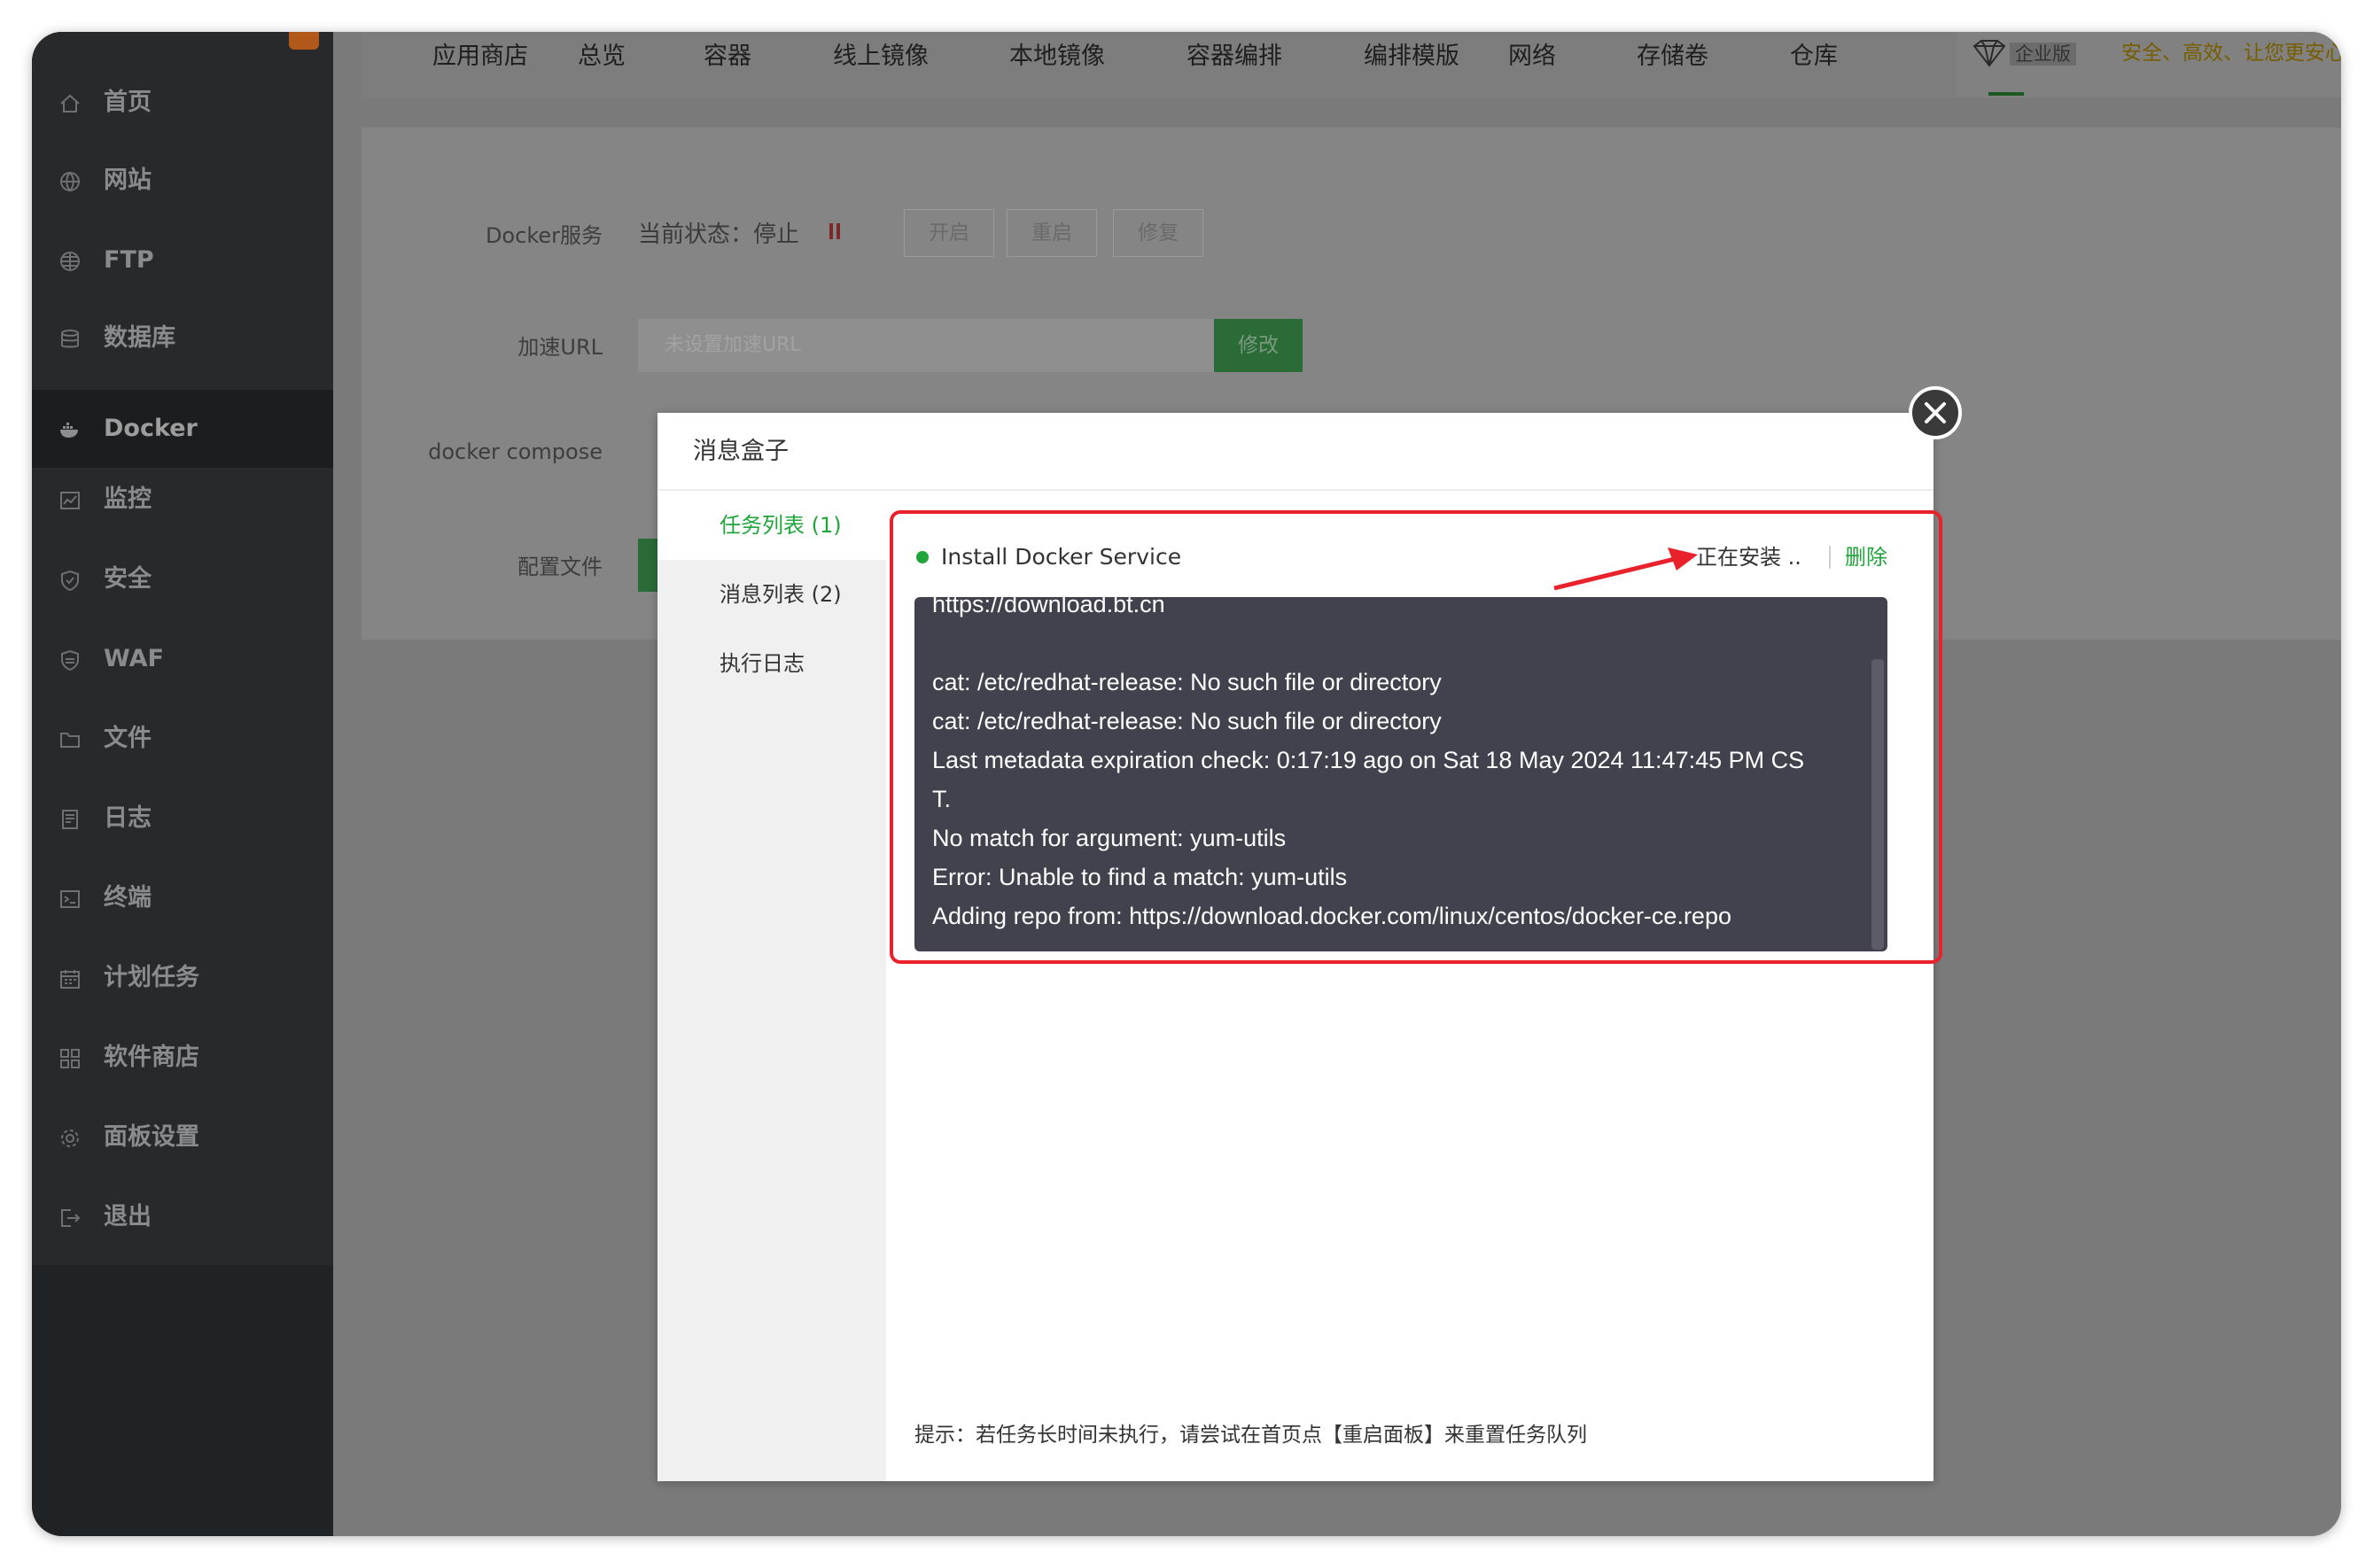 This screenshot has height=1568, width=2373. Describe the element at coordinates (771, 663) in the screenshot. I see `tab-execution-log: 执行日志` at that location.